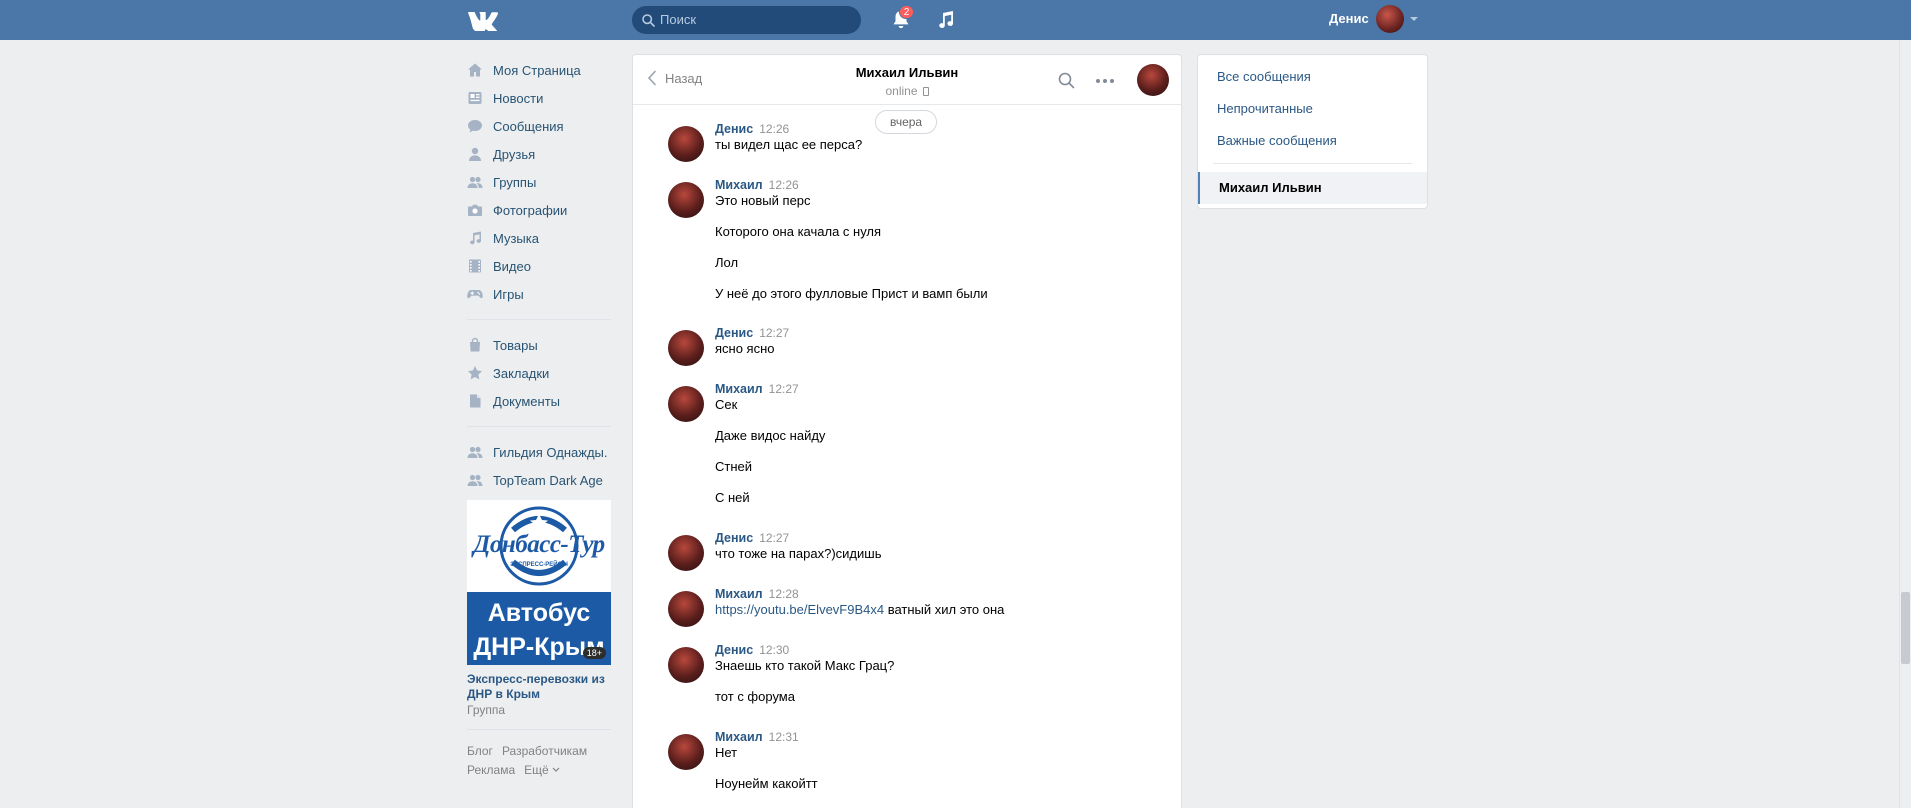 This screenshot has width=1911, height=808. What do you see at coordinates (486, 710) in the screenshot?
I see `ad-subtitle: Группа` at bounding box center [486, 710].